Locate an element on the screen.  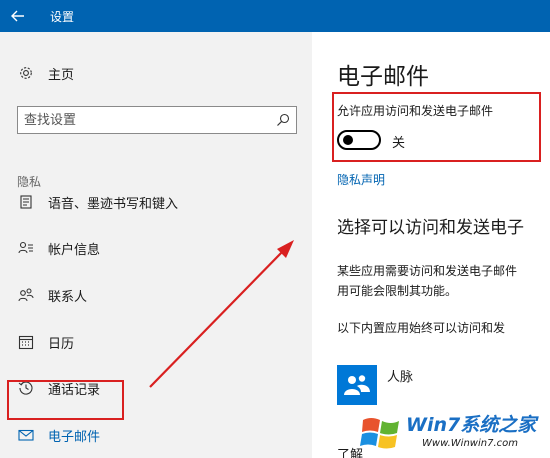
watermark: Win7系统之家 Www.Winwin7.com is located at coordinates (453, 433).